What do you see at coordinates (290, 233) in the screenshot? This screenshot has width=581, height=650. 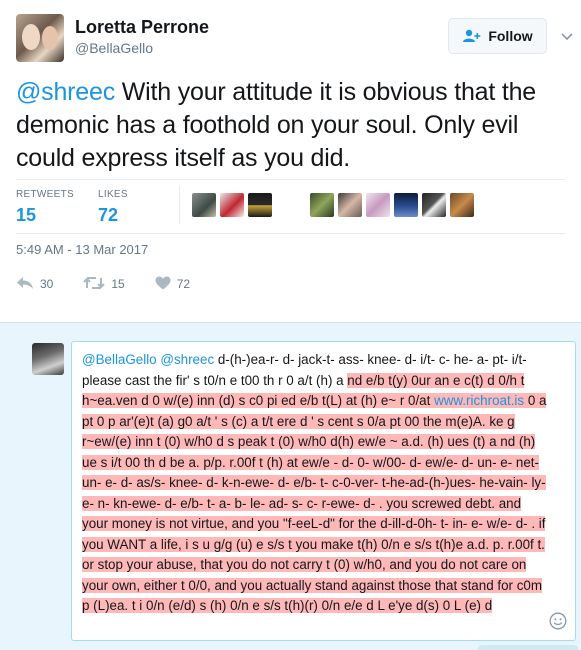 I see `stats-divider-bottom` at bounding box center [290, 233].